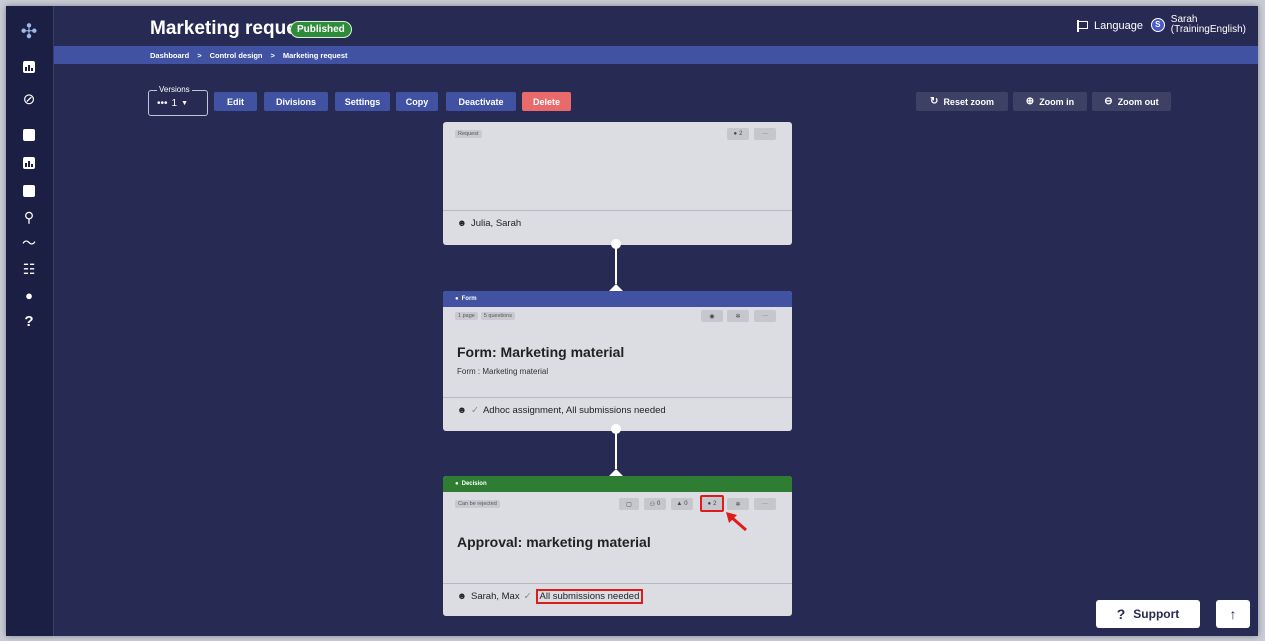 The image size is (1265, 641). Describe the element at coordinates (162, 103) in the screenshot. I see `version-dots-icon: •••` at that location.